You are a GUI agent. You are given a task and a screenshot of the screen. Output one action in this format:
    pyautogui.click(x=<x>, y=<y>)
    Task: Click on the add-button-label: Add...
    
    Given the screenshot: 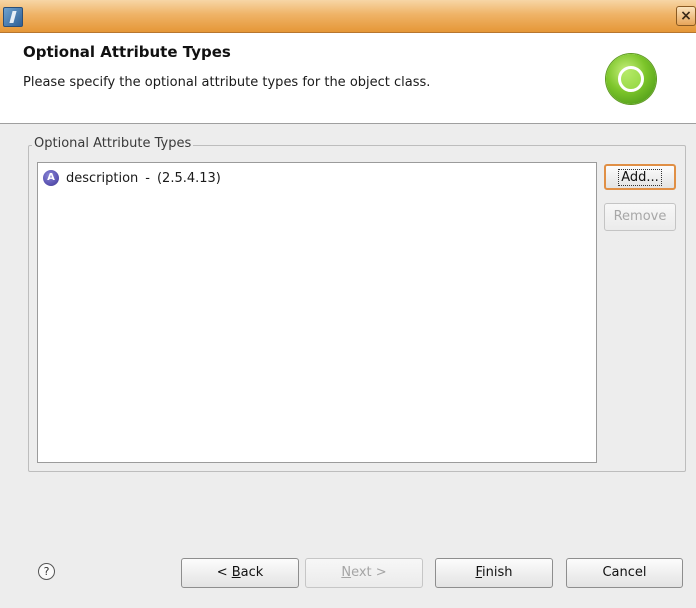 What is the action you would take?
    pyautogui.click(x=640, y=177)
    